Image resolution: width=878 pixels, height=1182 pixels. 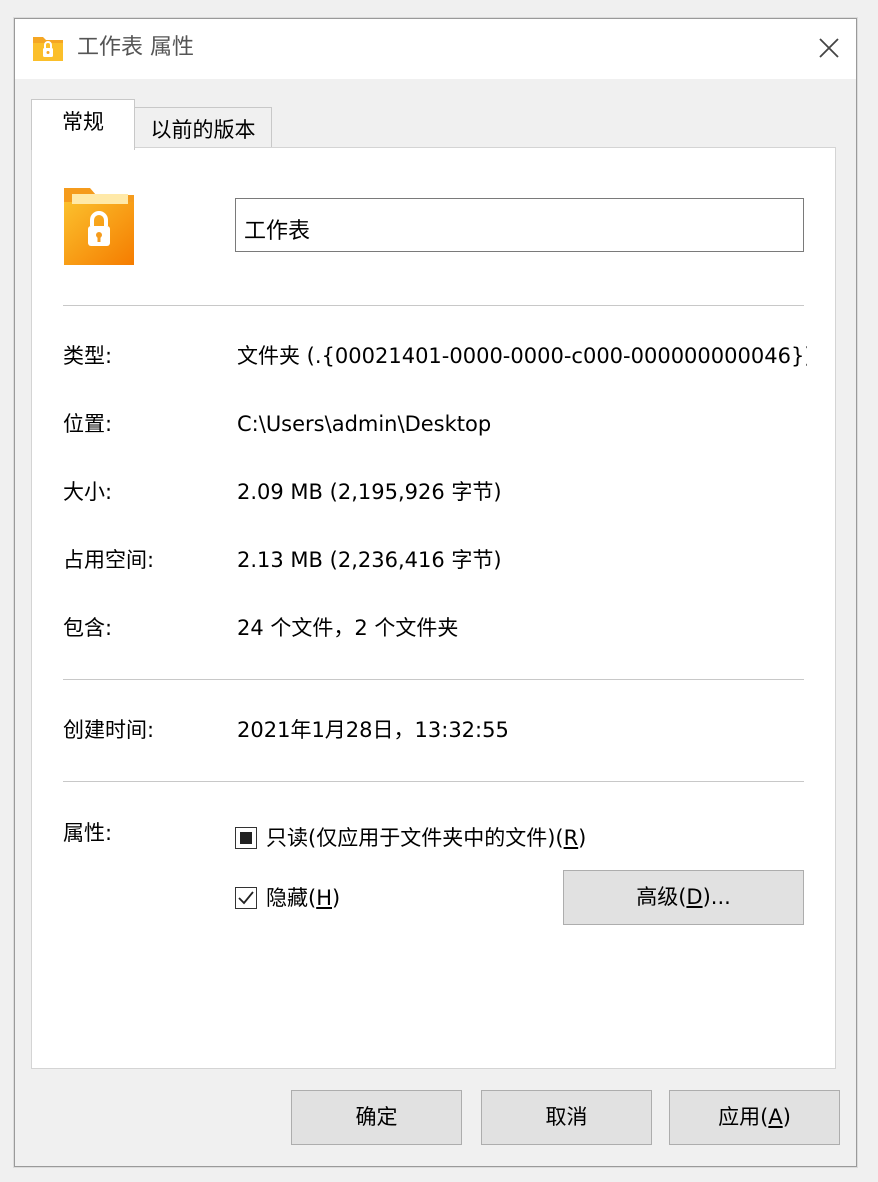 I want to click on location-label: 位置:, so click(x=88, y=424).